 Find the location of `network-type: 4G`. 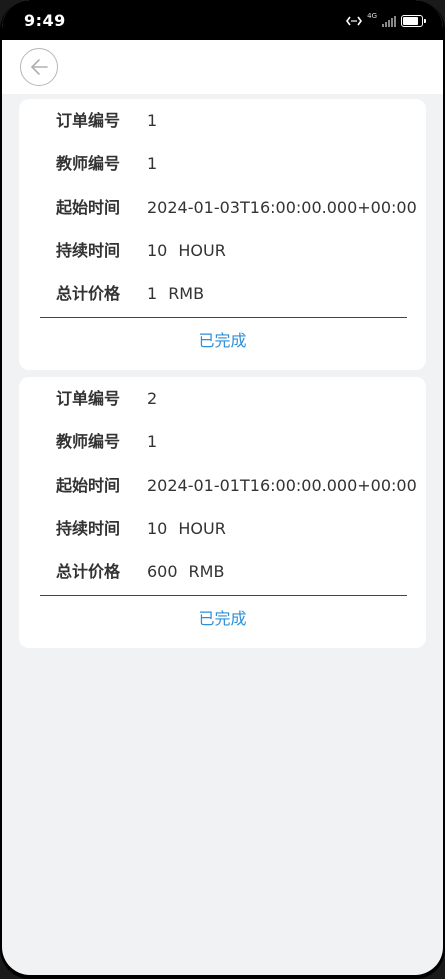

network-type: 4G is located at coordinates (372, 16).